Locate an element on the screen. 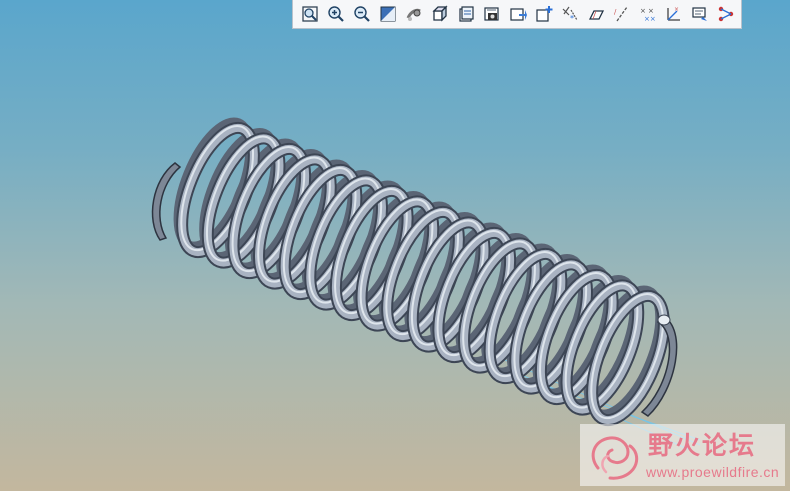  view-toolbar: * / × × ×× × is located at coordinates (517, 14).